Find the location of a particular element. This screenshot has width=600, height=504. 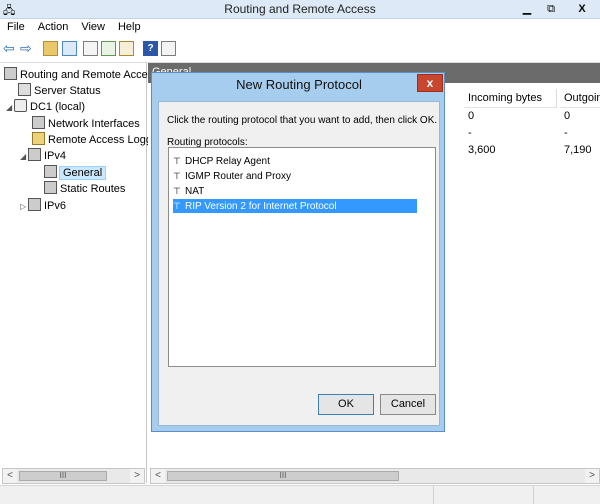

menu-help: Help is located at coordinates (129, 26).